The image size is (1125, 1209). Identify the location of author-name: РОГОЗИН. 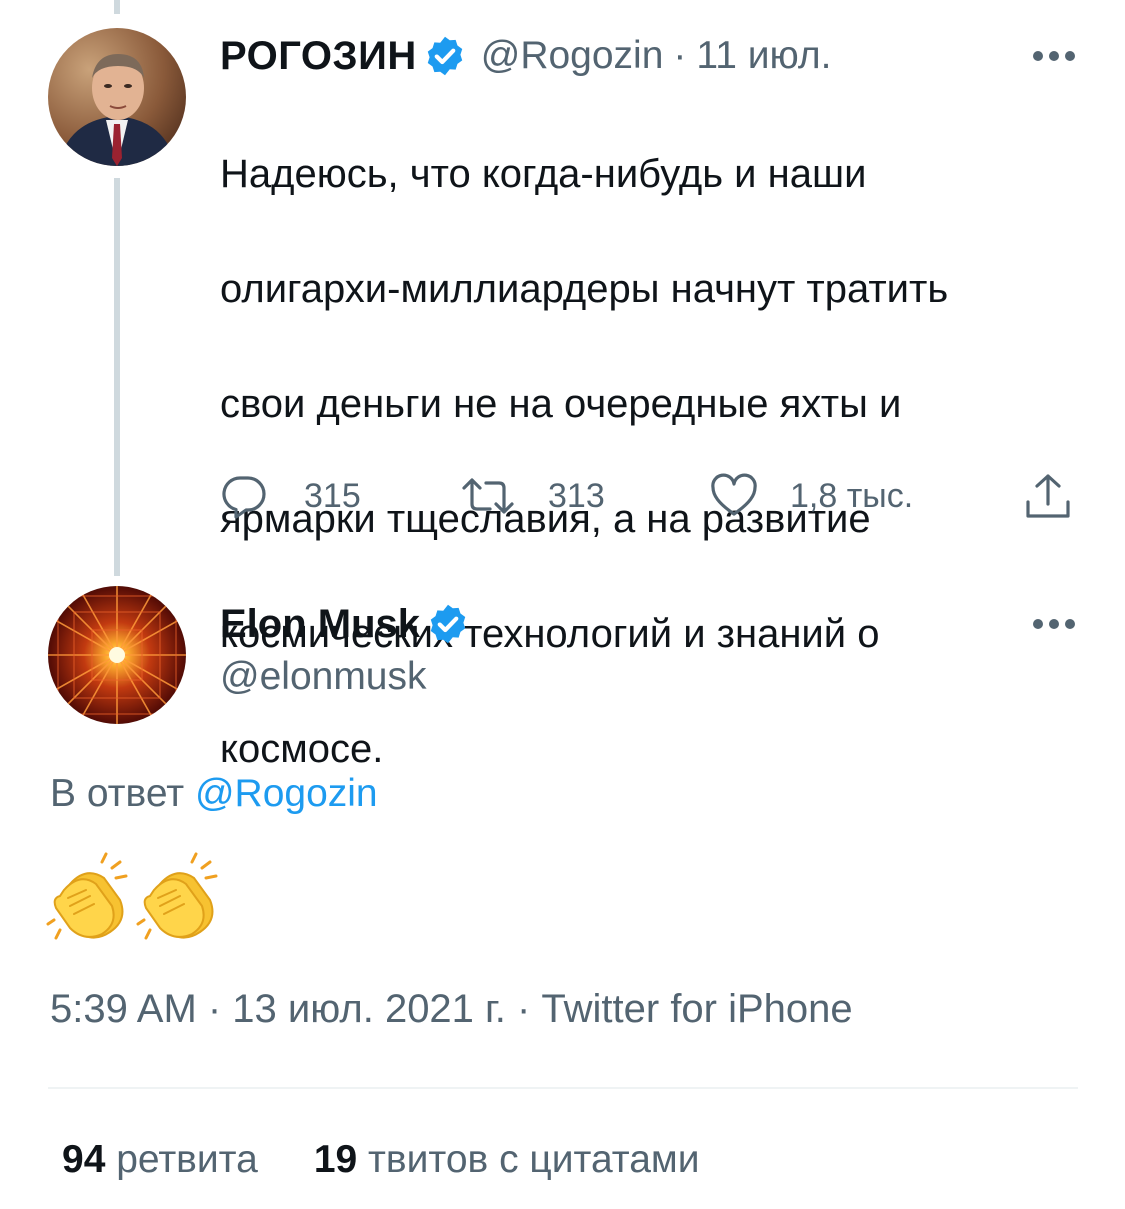
(318, 56).